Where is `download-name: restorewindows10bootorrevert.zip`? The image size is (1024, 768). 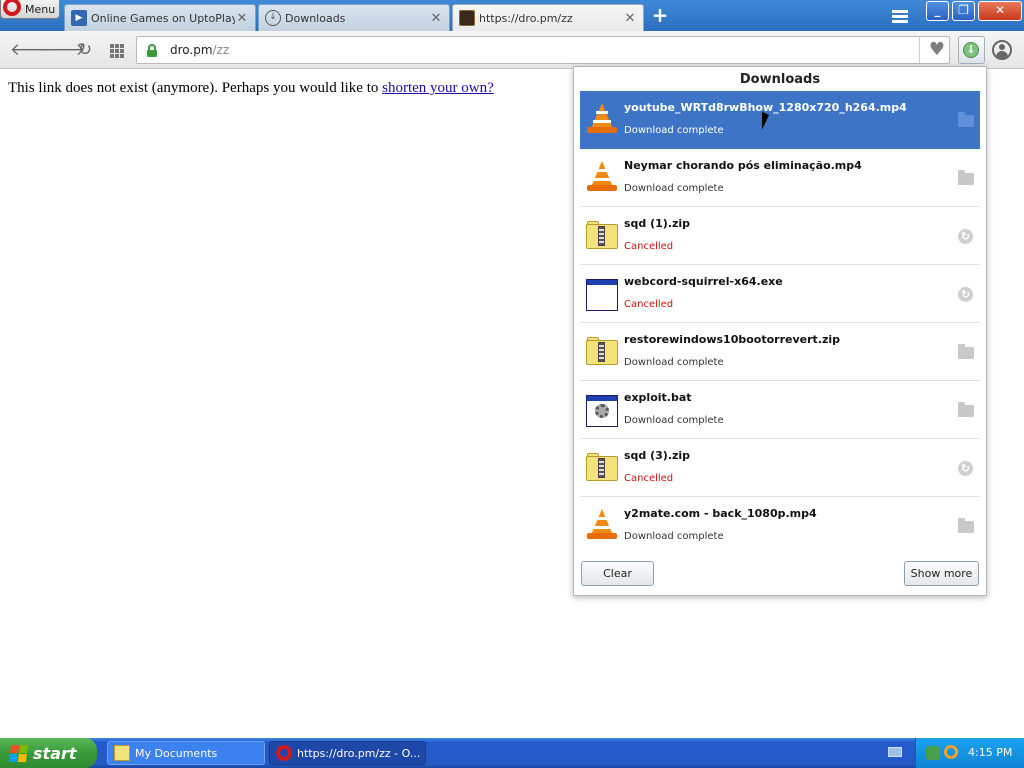
download-name: restorewindows10bootorrevert.zip is located at coordinates (732, 339).